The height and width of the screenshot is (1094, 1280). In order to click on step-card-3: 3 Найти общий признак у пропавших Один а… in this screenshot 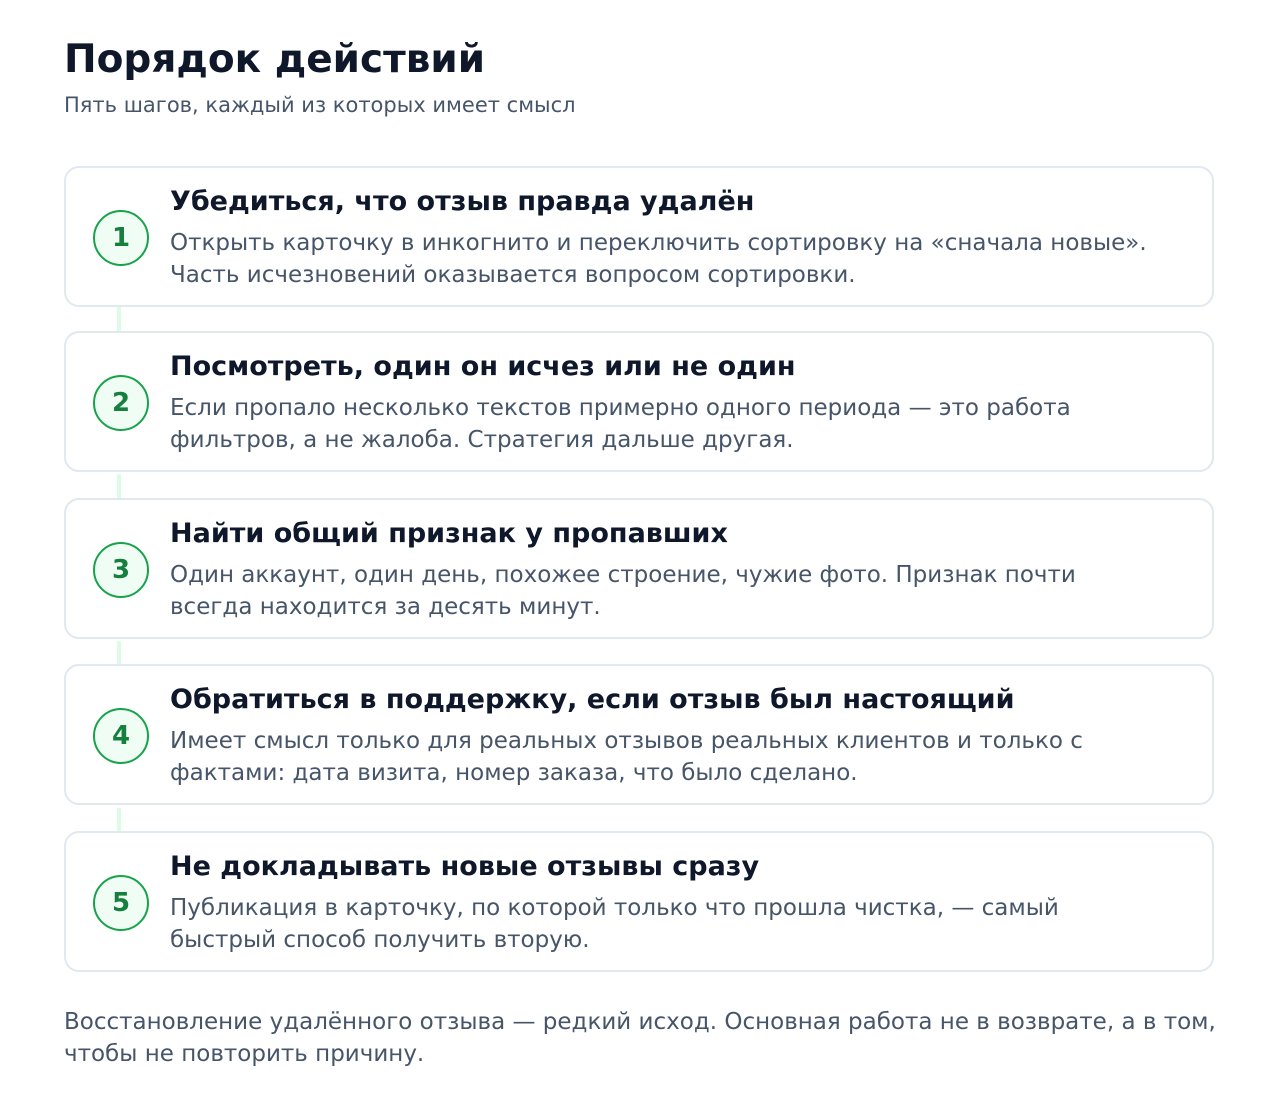, I will do `click(639, 568)`.